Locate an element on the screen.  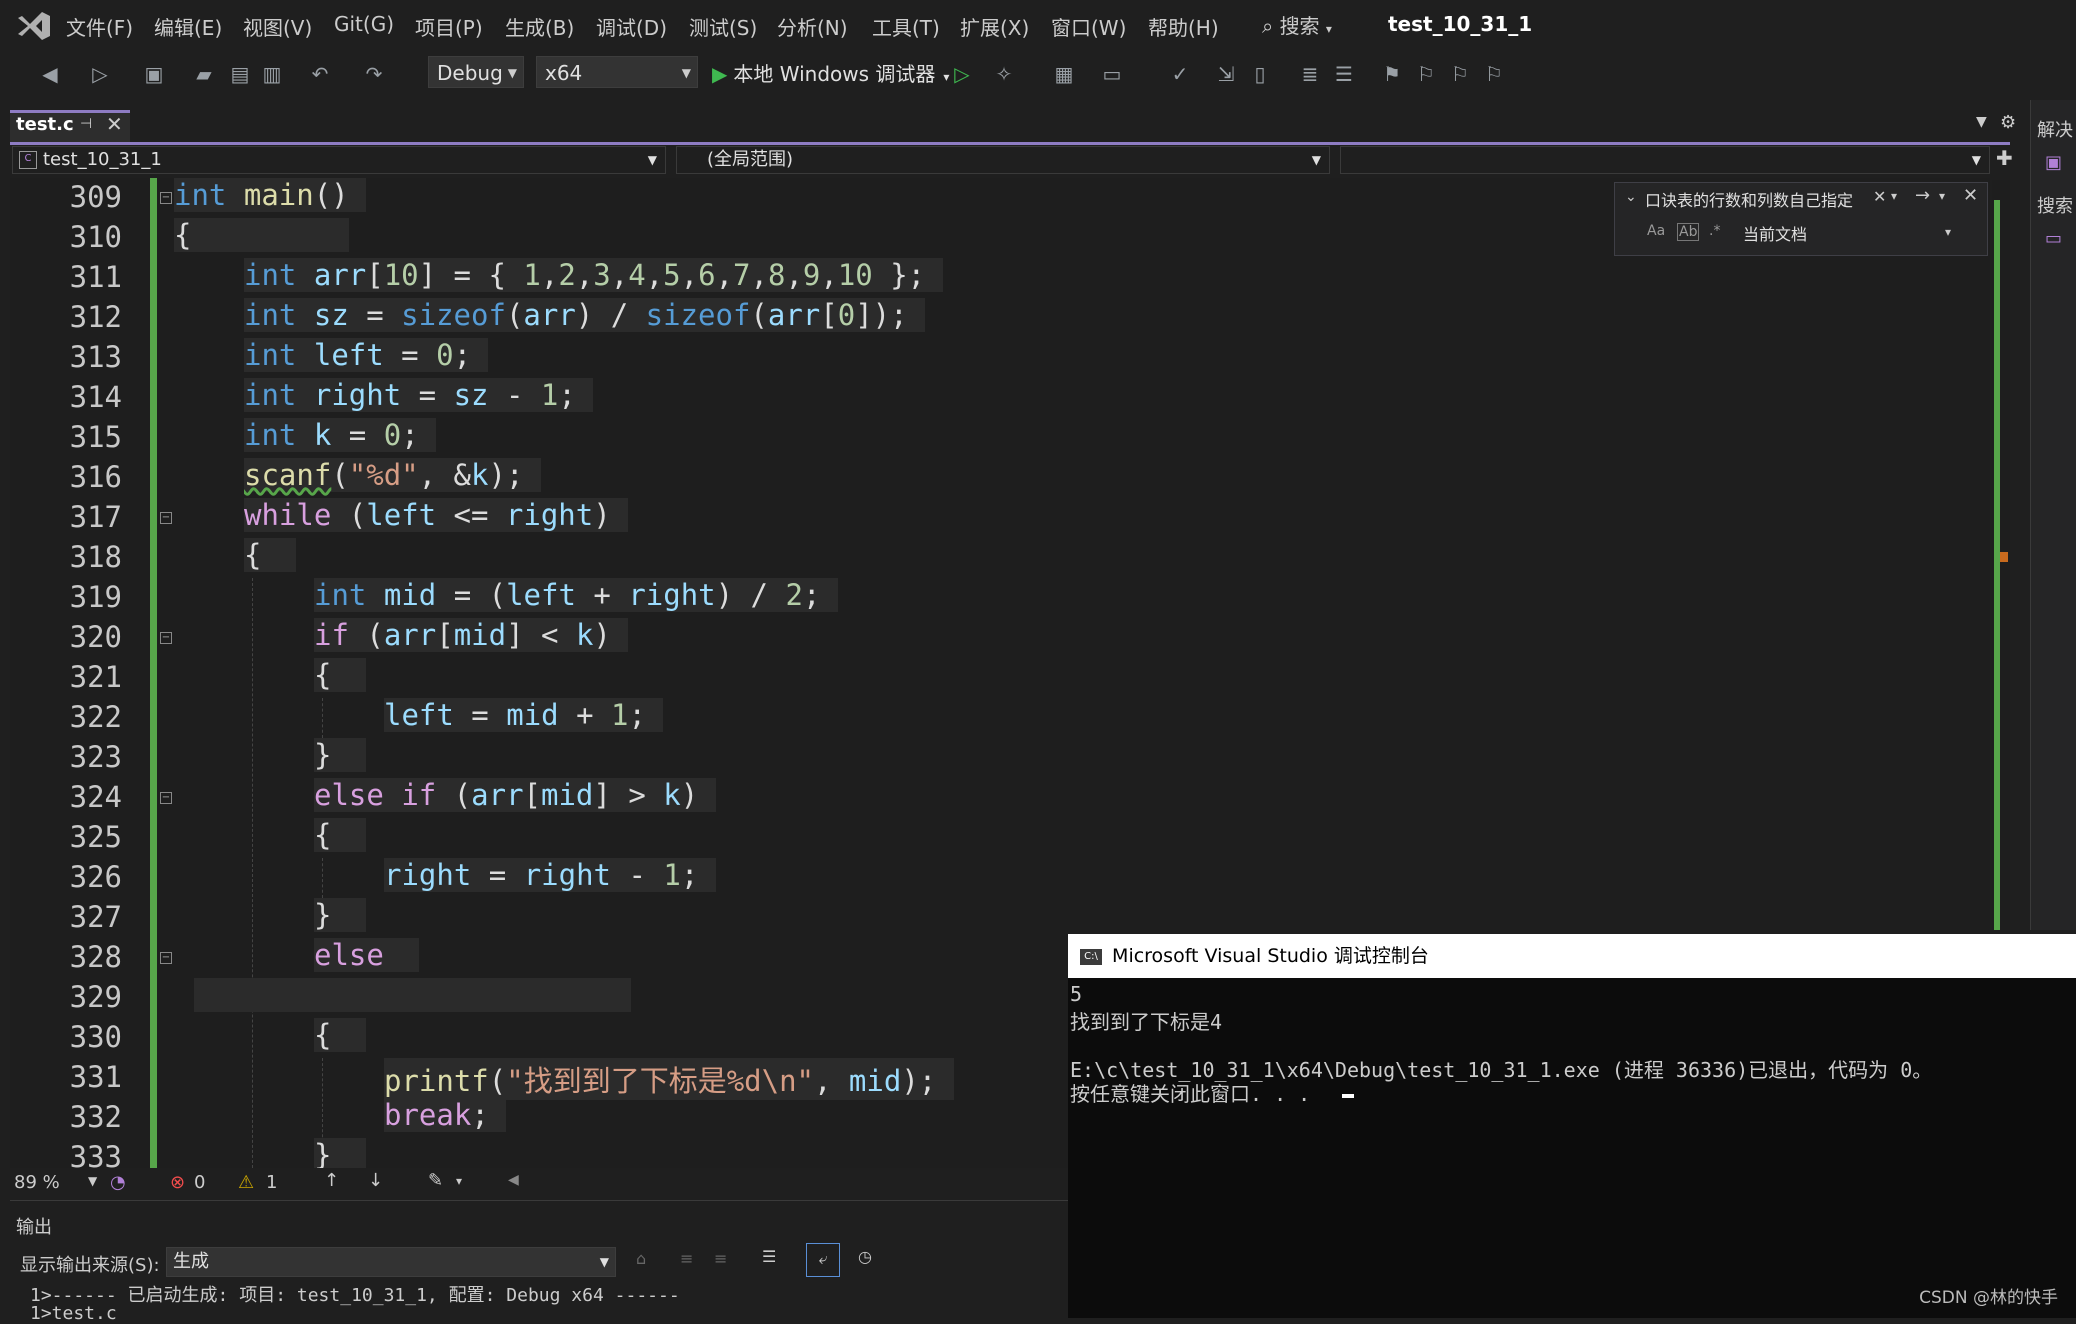
new-project-icon: ▣ is located at coordinates (154, 74).